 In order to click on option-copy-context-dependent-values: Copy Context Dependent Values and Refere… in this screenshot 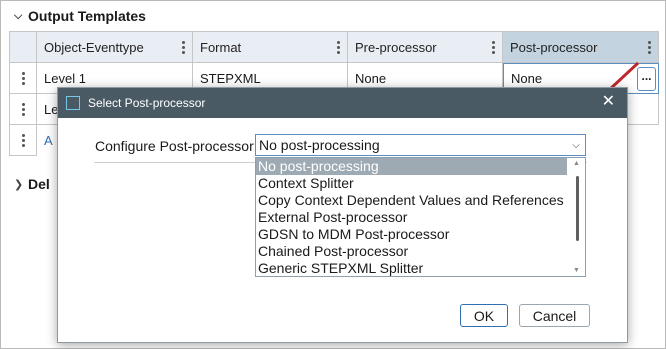, I will do `click(420, 200)`.